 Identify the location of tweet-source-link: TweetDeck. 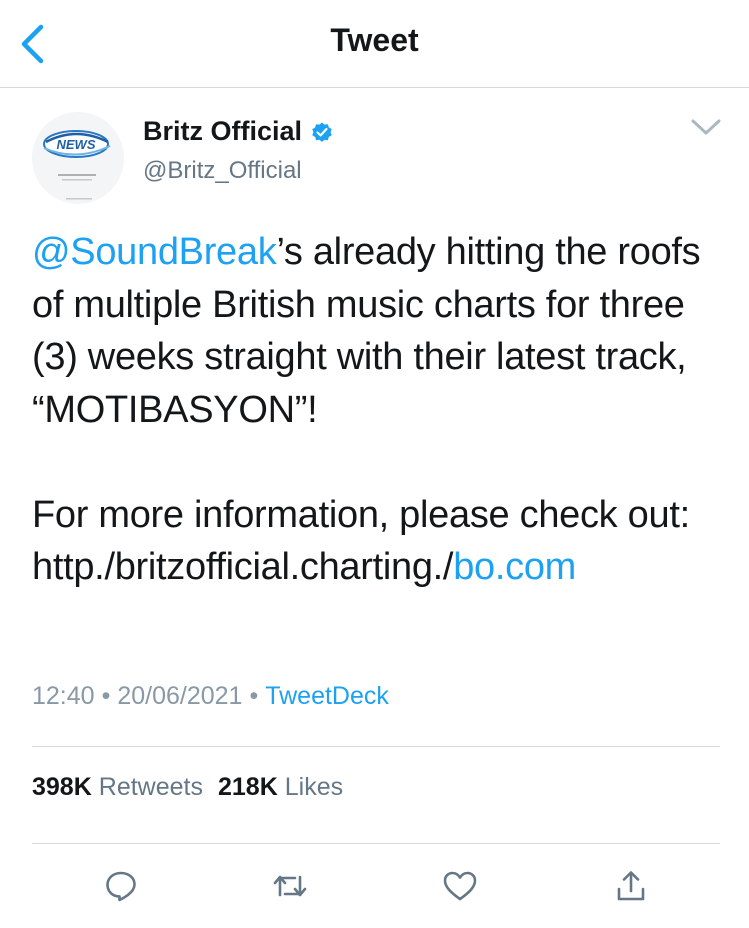
(327, 696).